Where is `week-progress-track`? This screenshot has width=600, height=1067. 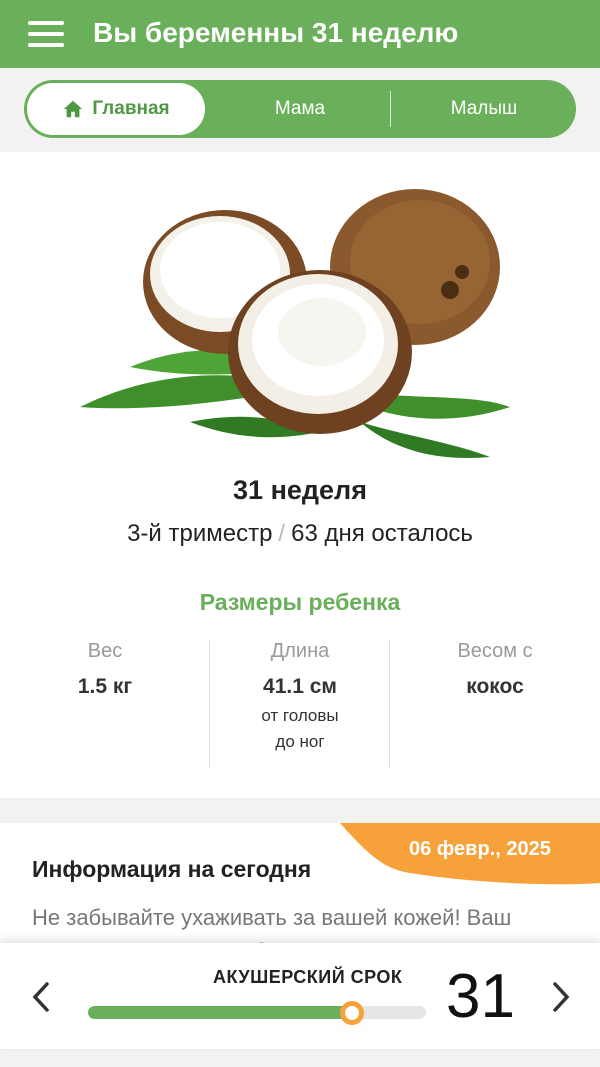 week-progress-track is located at coordinates (257, 1012).